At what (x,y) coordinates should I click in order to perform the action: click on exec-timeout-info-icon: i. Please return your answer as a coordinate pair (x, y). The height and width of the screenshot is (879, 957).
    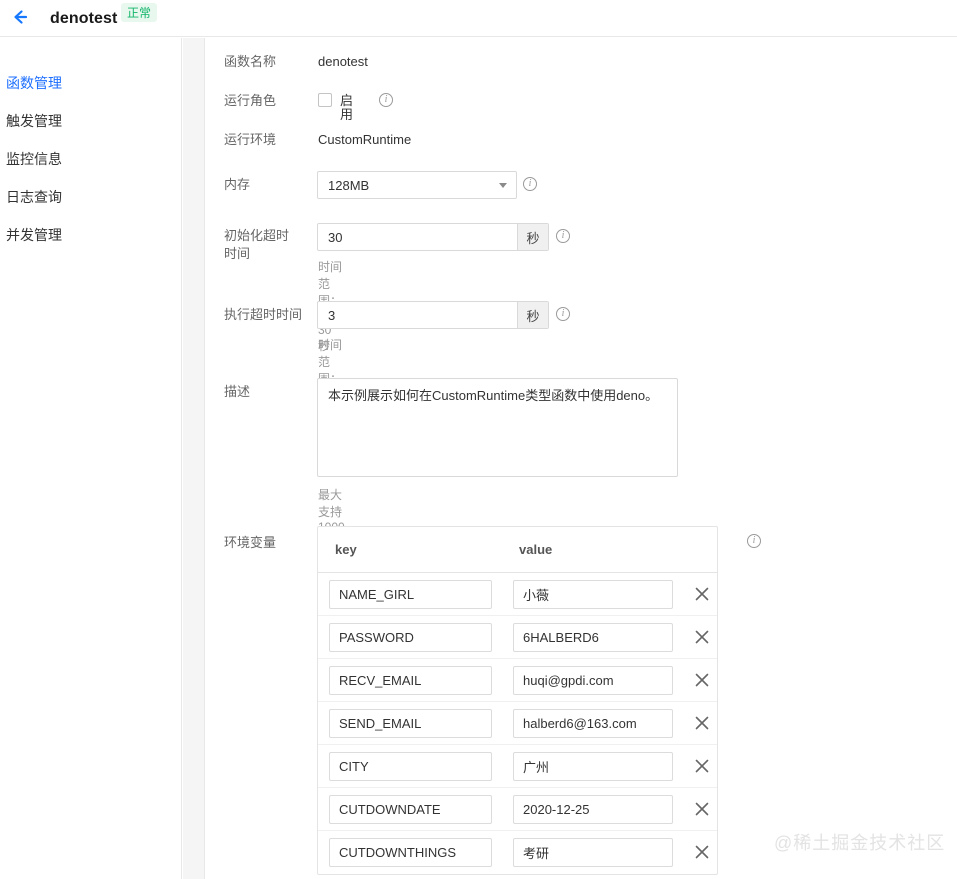
    Looking at the image, I should click on (563, 314).